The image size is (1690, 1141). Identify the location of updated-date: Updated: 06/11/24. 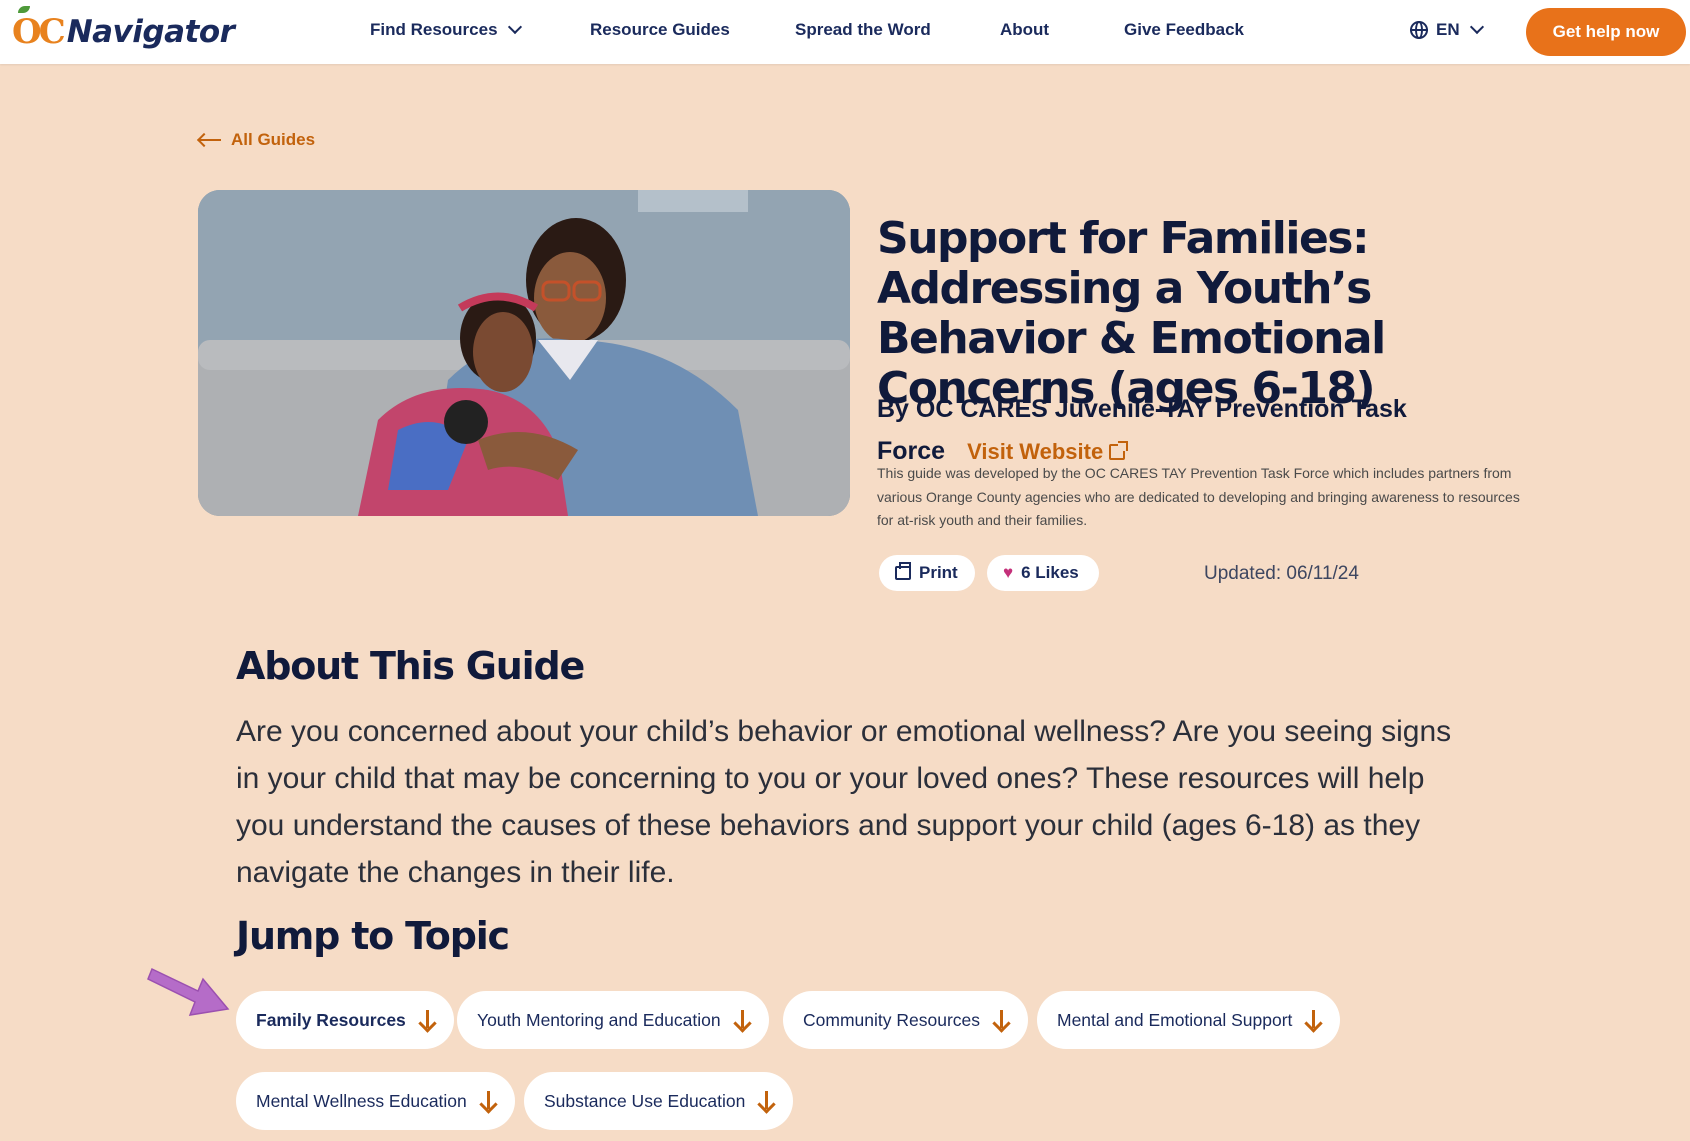
(1281, 573).